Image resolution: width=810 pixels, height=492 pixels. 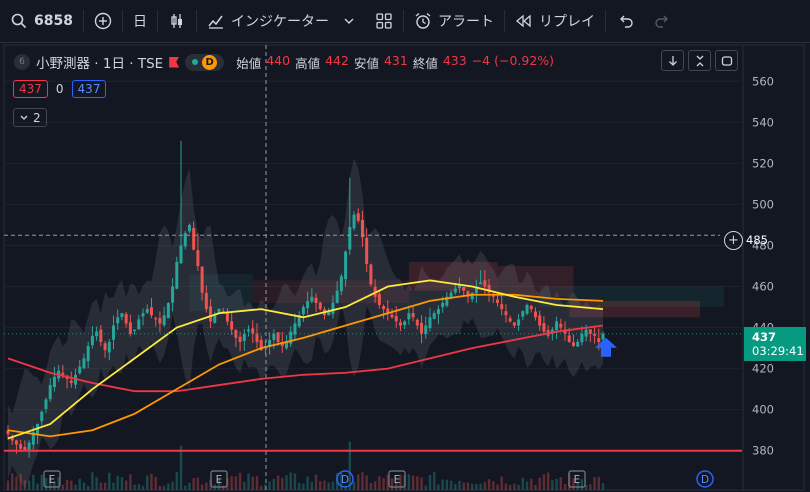 What do you see at coordinates (757, 239) in the screenshot?
I see `crosshair-price-label: 485` at bounding box center [757, 239].